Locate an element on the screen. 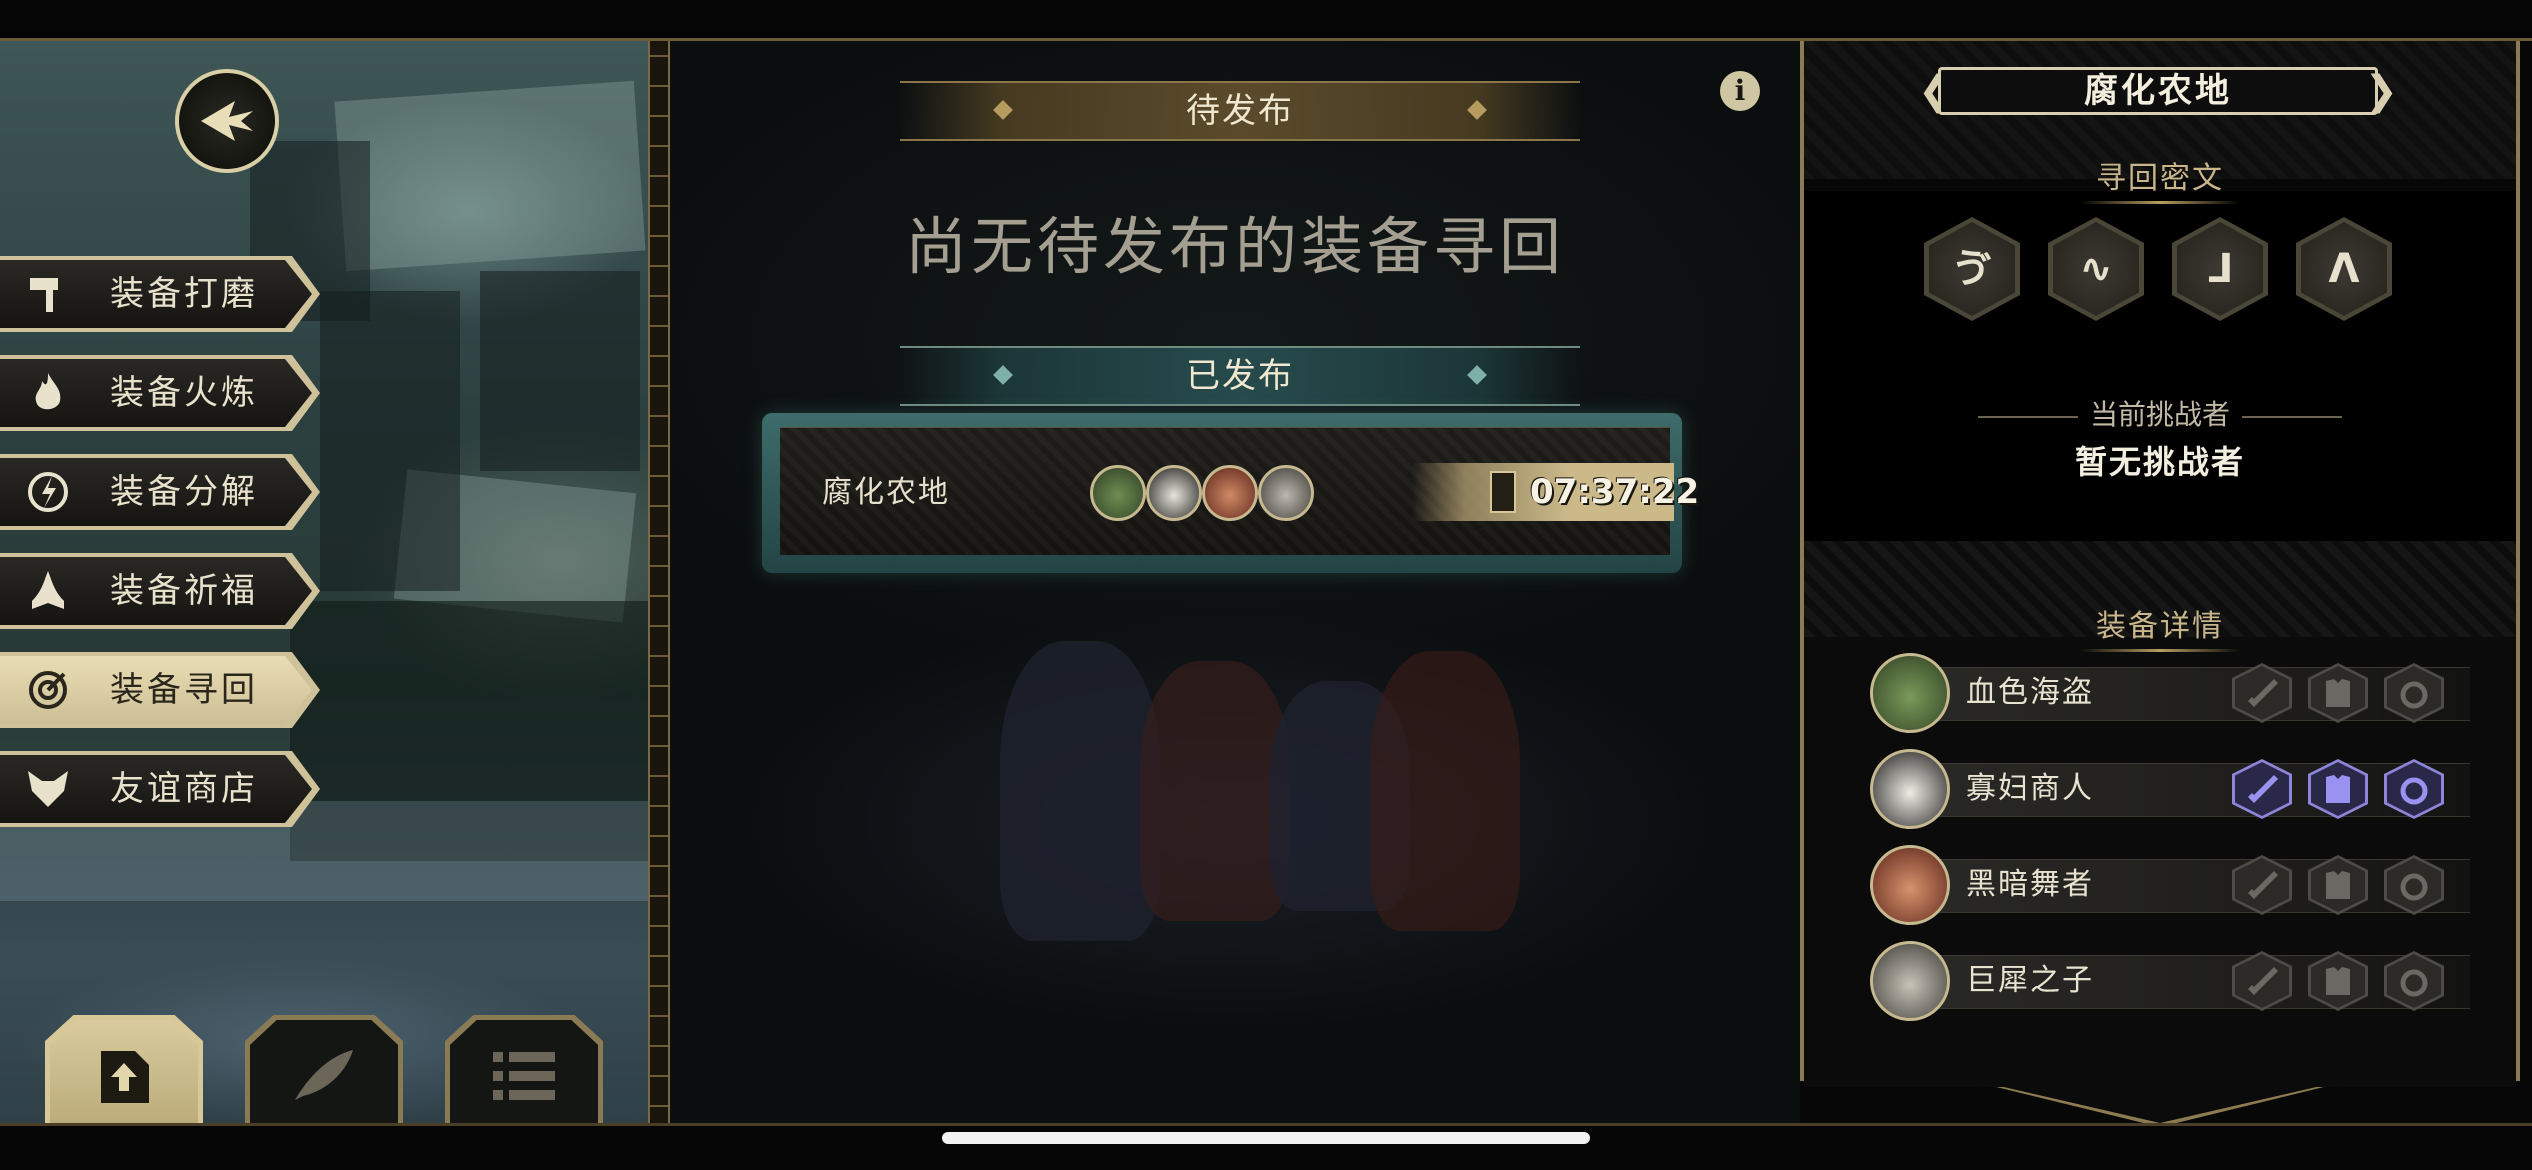 This screenshot has height=1170, width=2532. cipher-glyph-1: ゔ is located at coordinates (1972, 269).